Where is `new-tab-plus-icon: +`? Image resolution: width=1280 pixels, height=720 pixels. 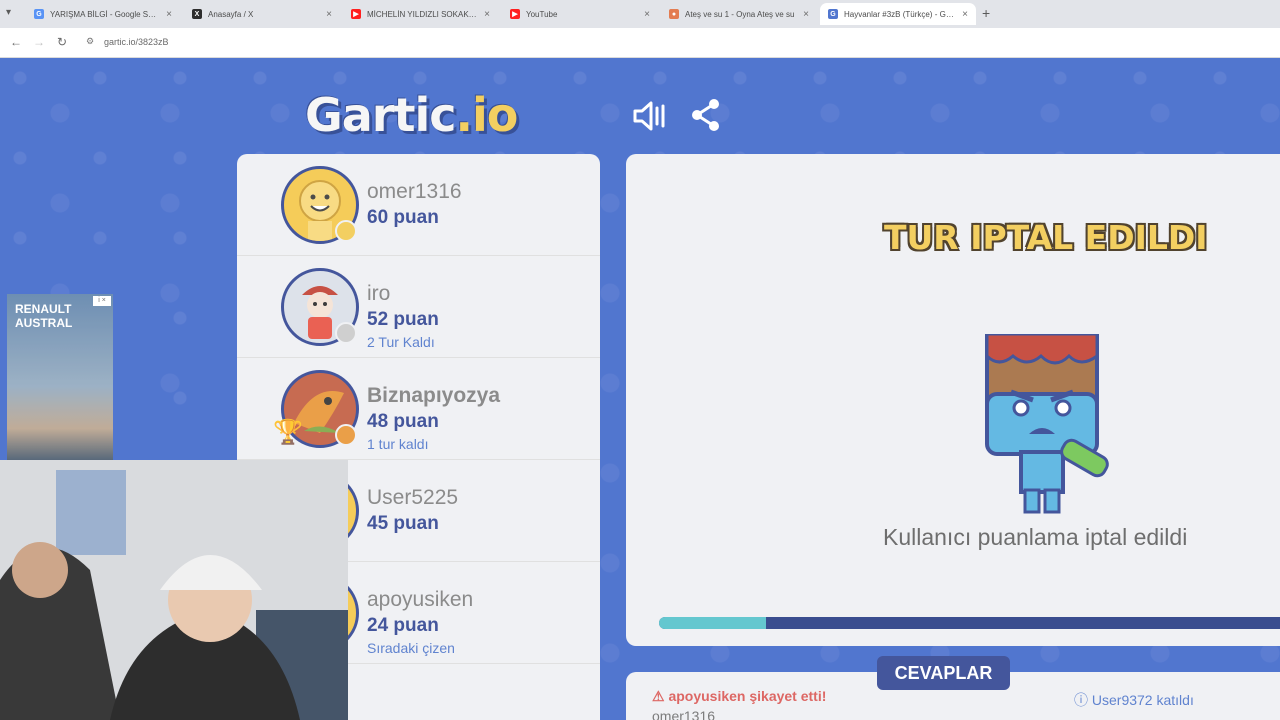 new-tab-plus-icon: + is located at coordinates (986, 13).